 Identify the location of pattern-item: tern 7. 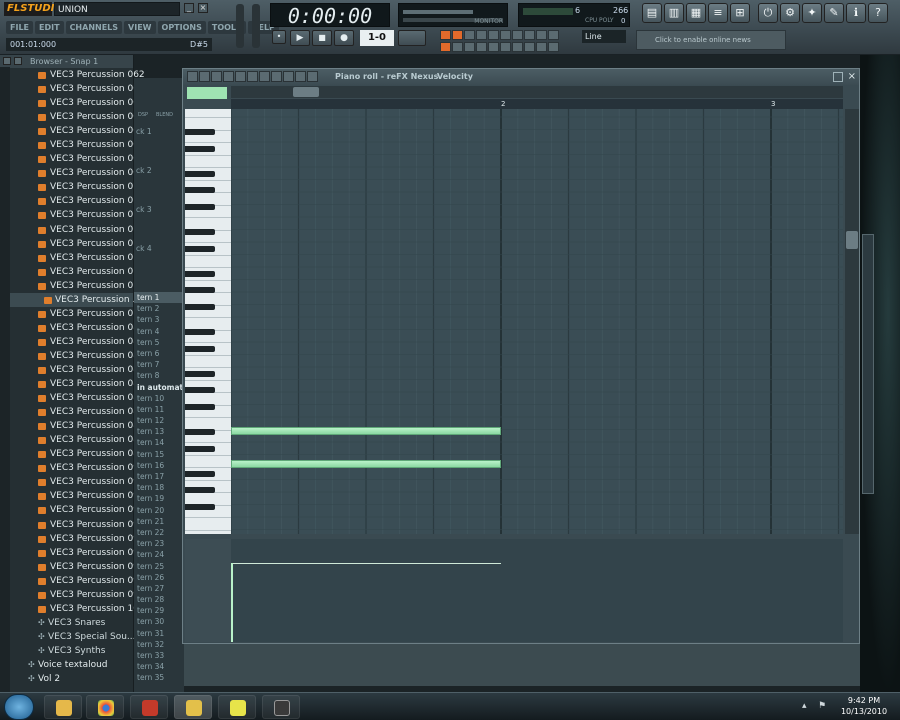
(159, 364).